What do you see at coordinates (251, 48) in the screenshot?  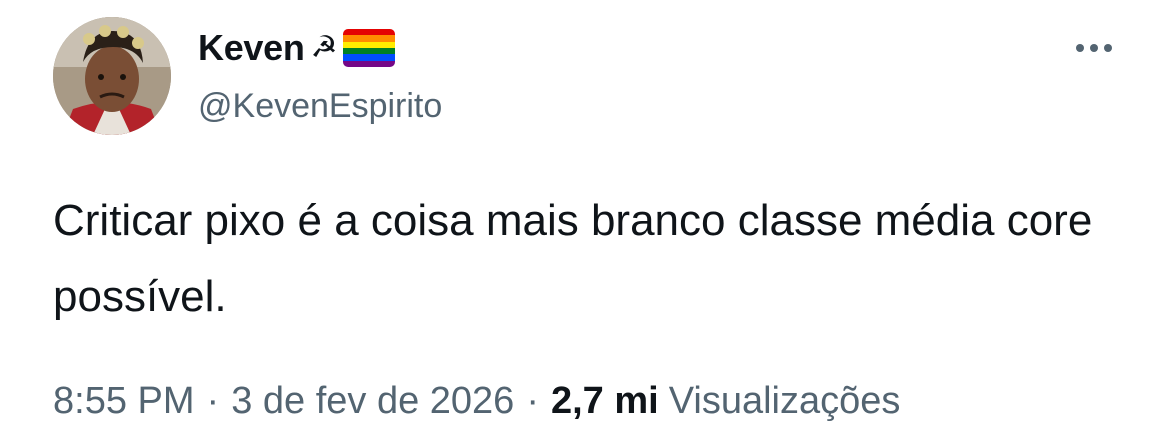 I see `display-name: Keven` at bounding box center [251, 48].